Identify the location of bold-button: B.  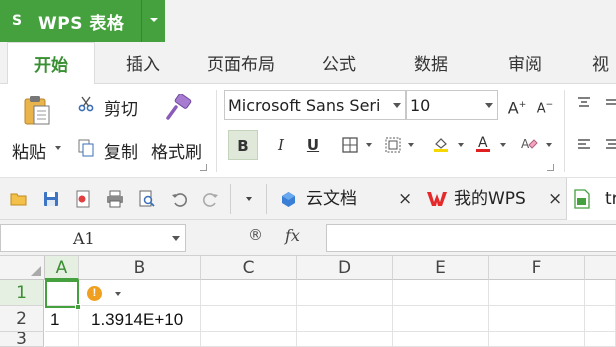
(243, 145).